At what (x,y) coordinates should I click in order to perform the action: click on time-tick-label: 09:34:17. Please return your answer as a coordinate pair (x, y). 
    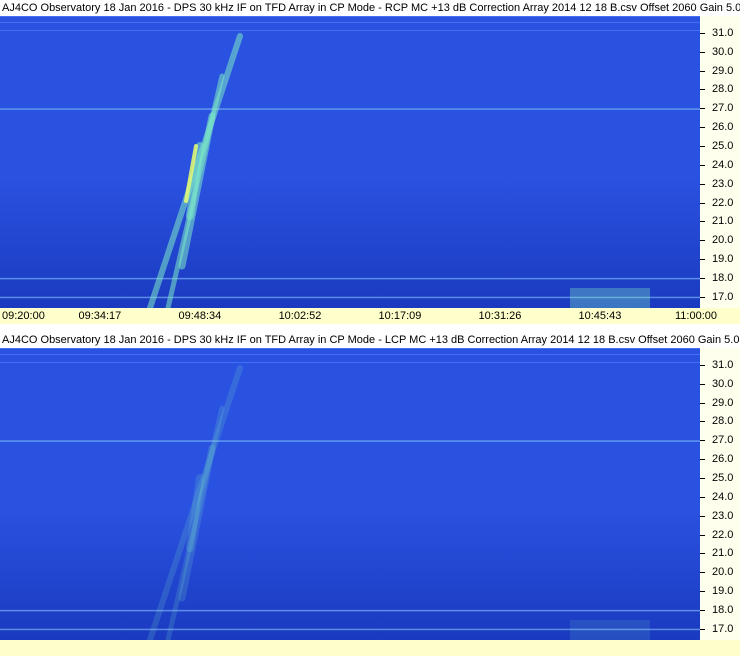
    Looking at the image, I should click on (100, 316).